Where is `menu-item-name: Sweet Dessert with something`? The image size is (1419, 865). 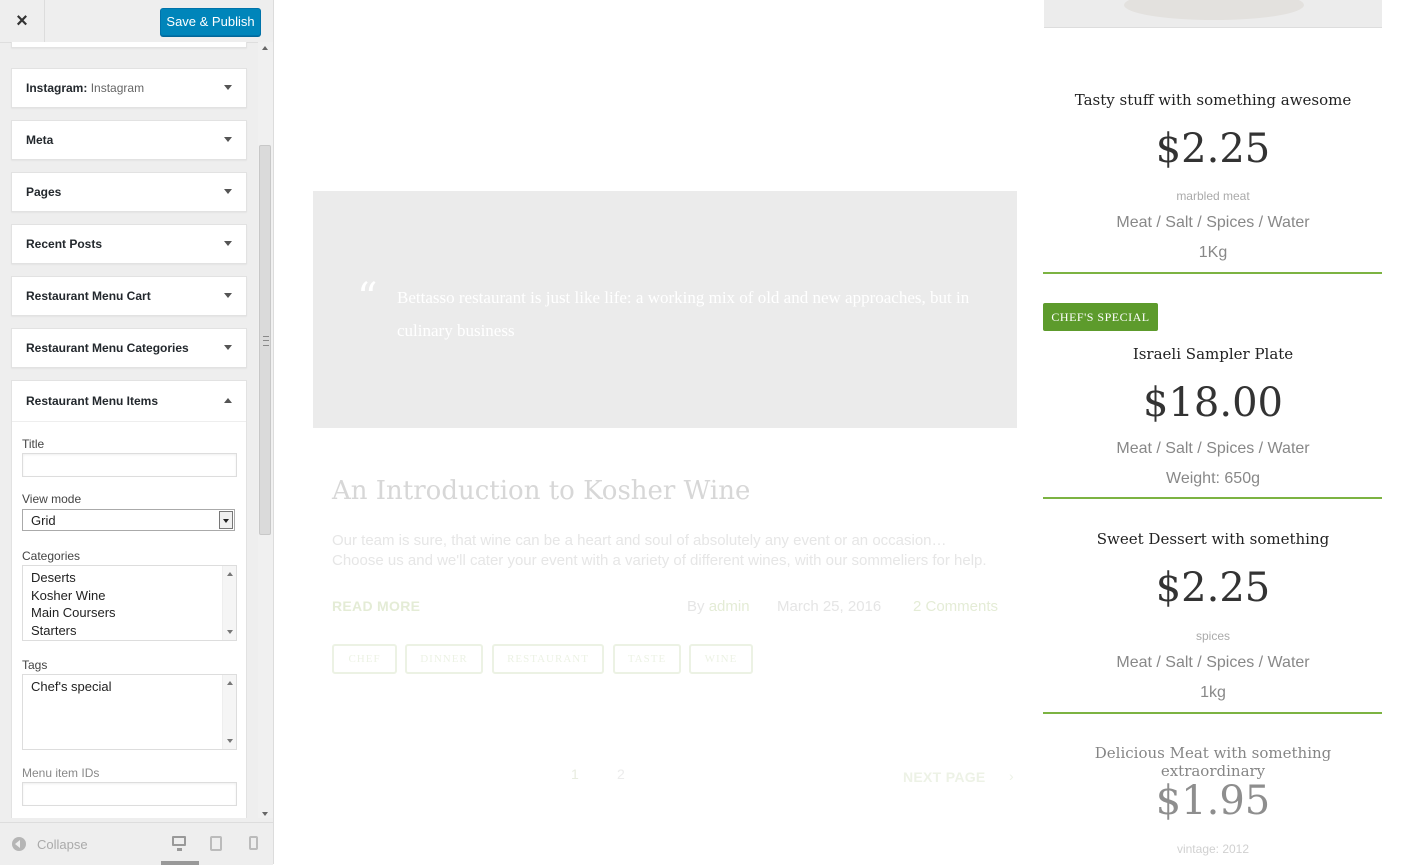
menu-item-name: Sweet Dessert with something is located at coordinates (1213, 539).